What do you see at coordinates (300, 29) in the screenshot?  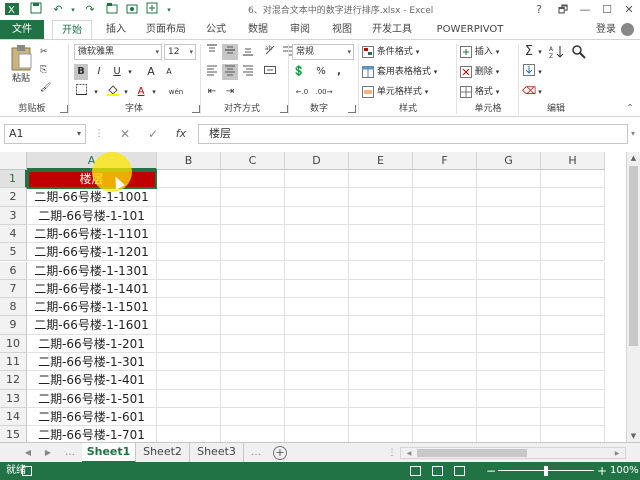 I see `tab-review: 审阅` at bounding box center [300, 29].